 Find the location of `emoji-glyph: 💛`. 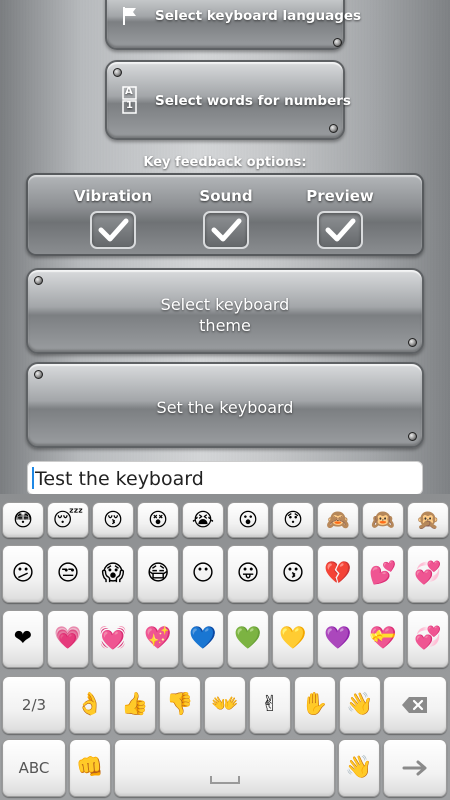

emoji-glyph: 💛 is located at coordinates (293, 638).